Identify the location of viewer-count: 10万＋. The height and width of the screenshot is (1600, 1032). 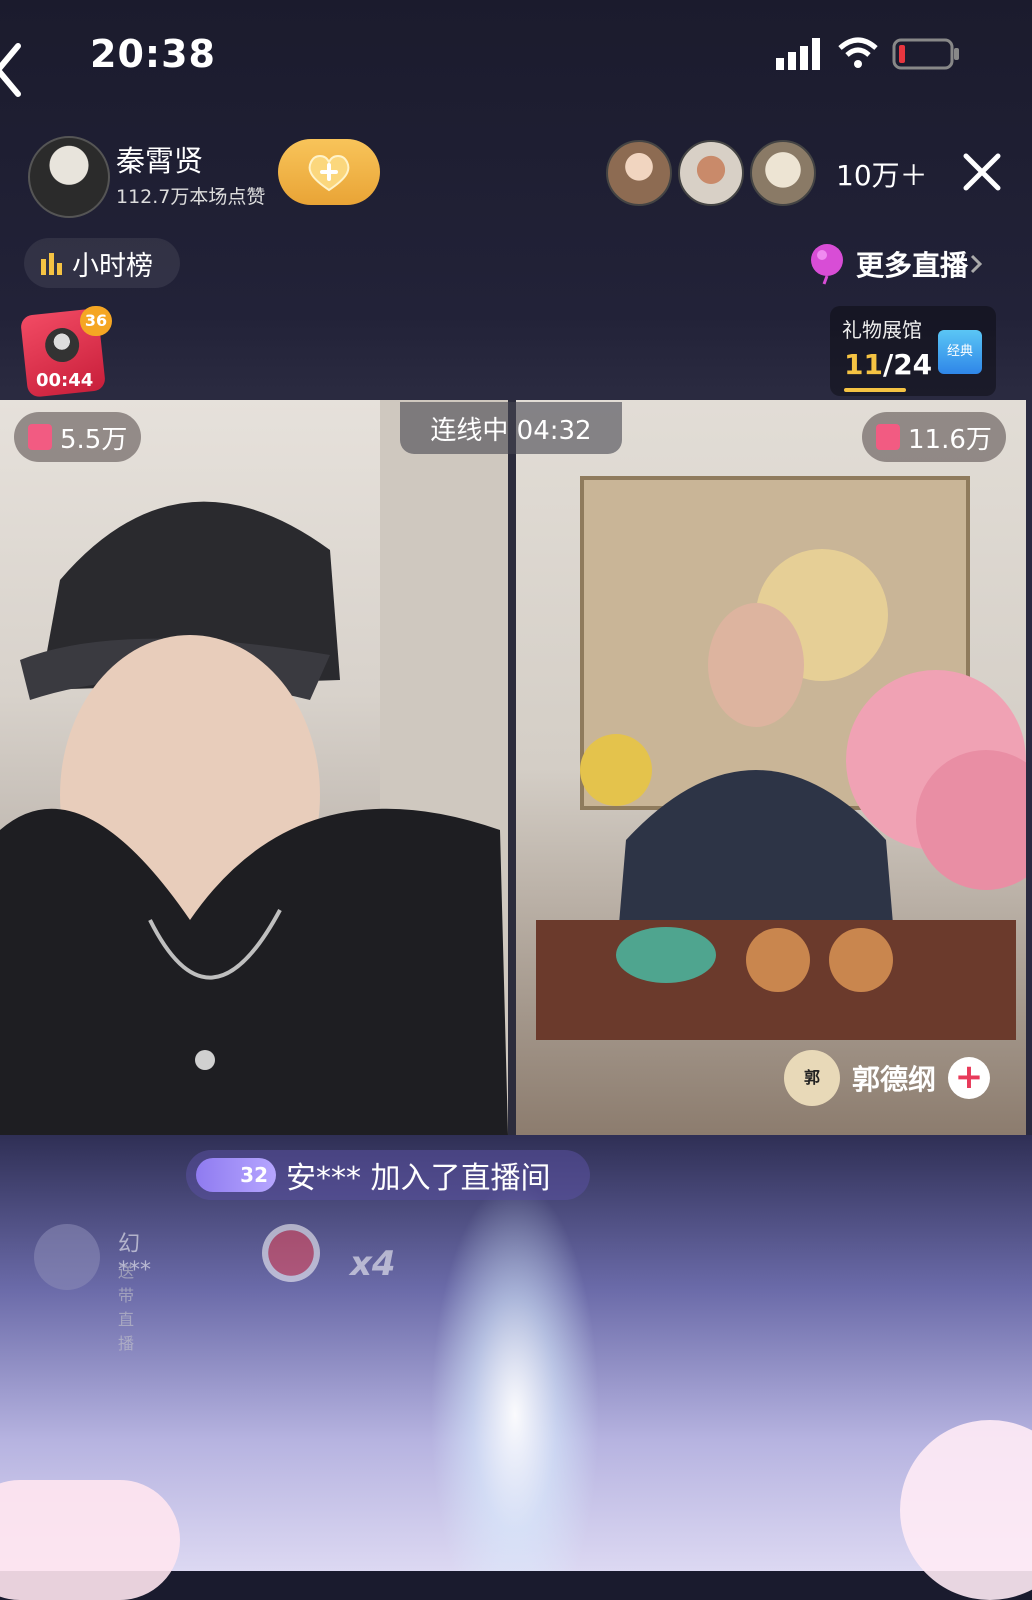
(882, 174).